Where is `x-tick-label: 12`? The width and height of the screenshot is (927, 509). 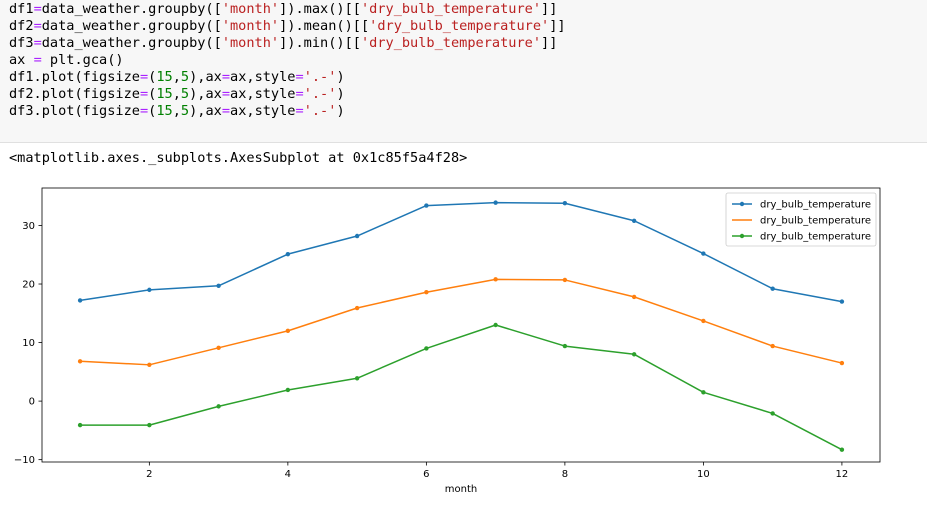 x-tick-label: 12 is located at coordinates (842, 474).